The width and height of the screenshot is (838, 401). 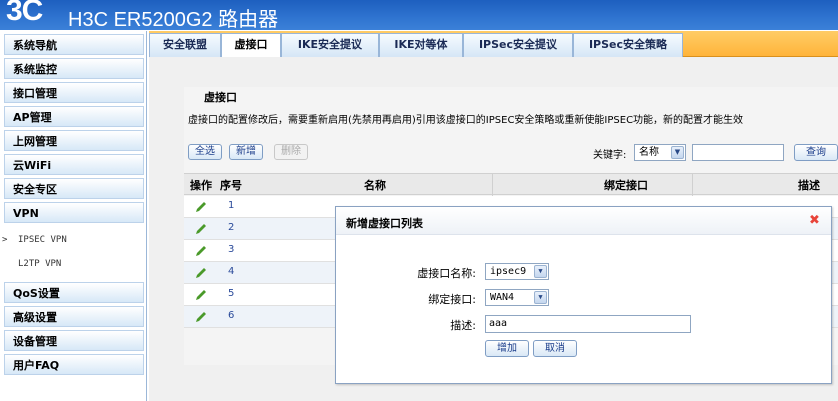 What do you see at coordinates (517, 297) in the screenshot?
I see `bind-interface-select: WAN4 ▼` at bounding box center [517, 297].